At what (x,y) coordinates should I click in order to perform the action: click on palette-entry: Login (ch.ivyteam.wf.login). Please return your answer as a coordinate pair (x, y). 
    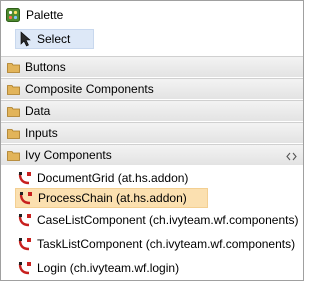
    Looking at the image, I should click on (97, 268).